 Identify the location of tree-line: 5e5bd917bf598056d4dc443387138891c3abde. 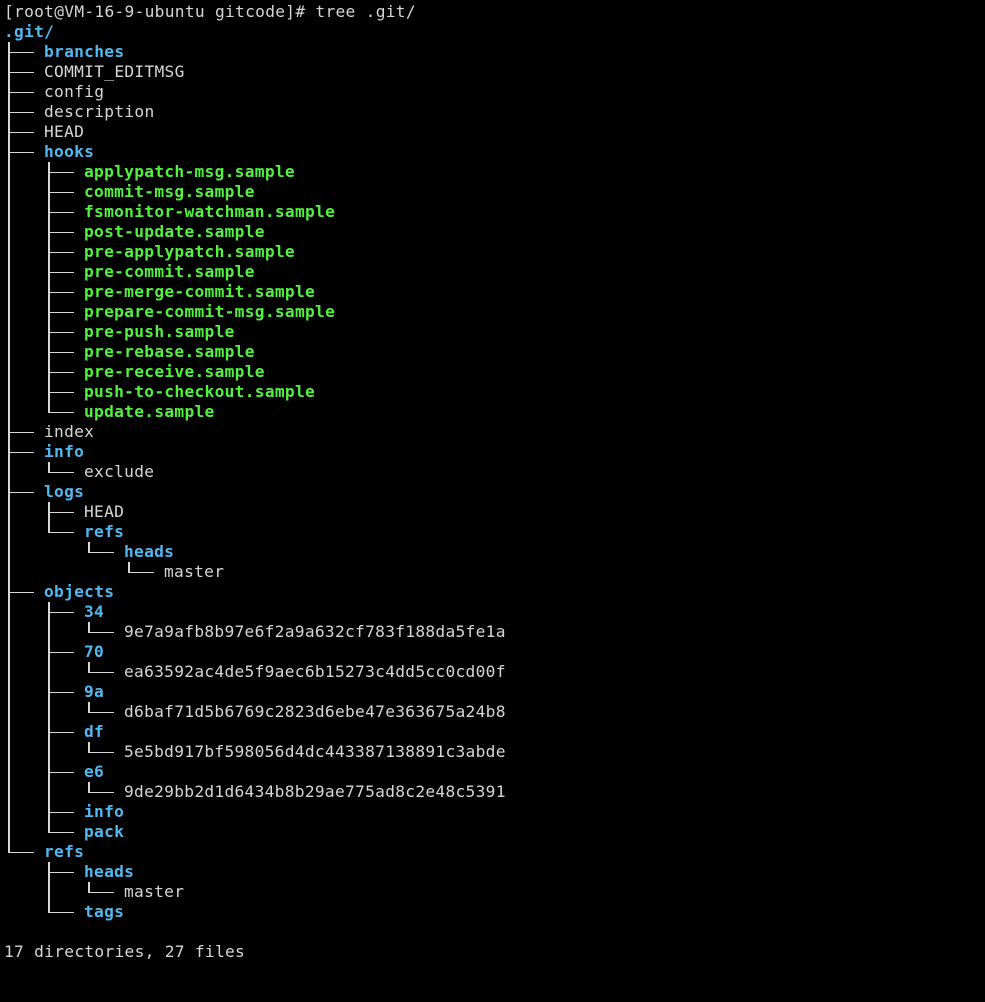
(491, 752).